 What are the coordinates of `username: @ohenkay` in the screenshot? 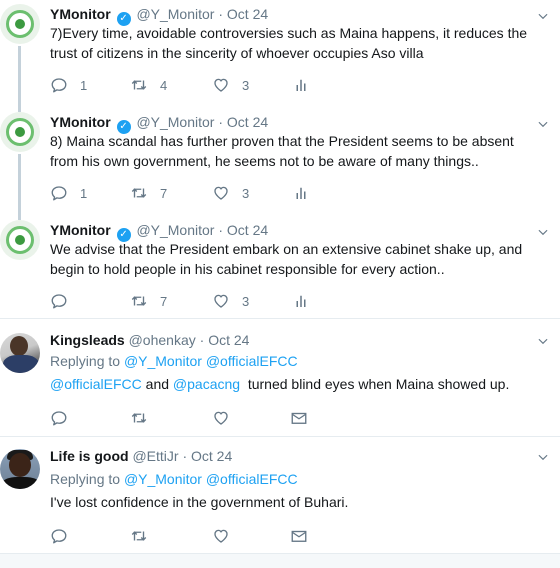 It's located at (162, 340).